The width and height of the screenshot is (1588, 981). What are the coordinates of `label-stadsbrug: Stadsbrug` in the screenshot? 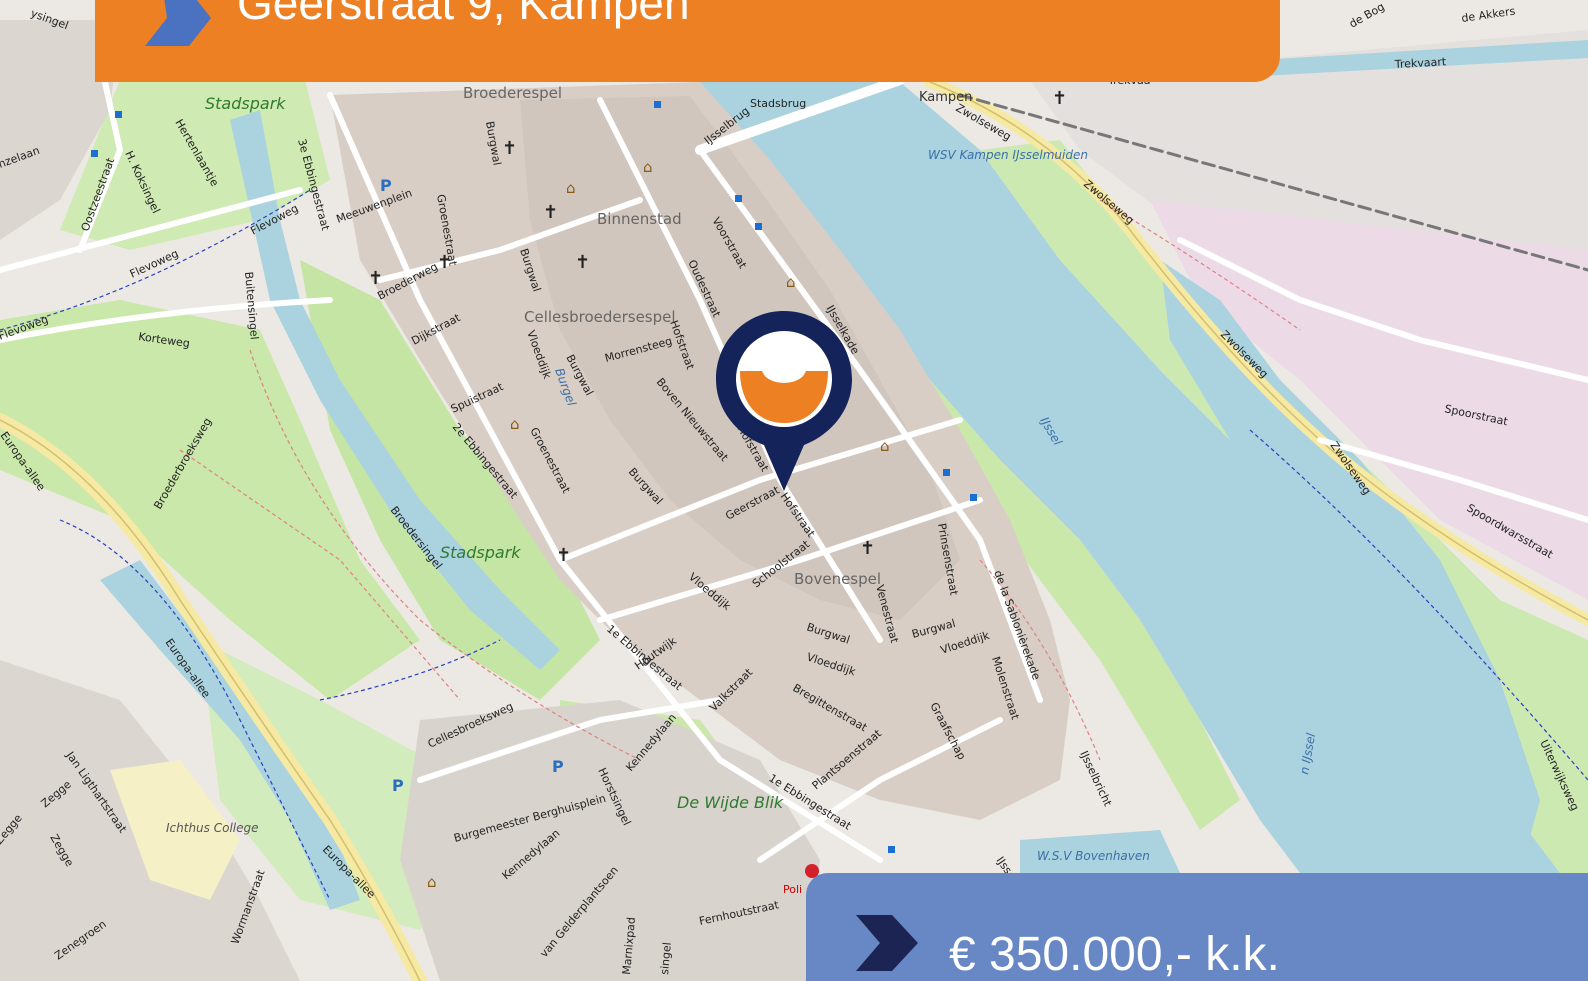 It's located at (778, 103).